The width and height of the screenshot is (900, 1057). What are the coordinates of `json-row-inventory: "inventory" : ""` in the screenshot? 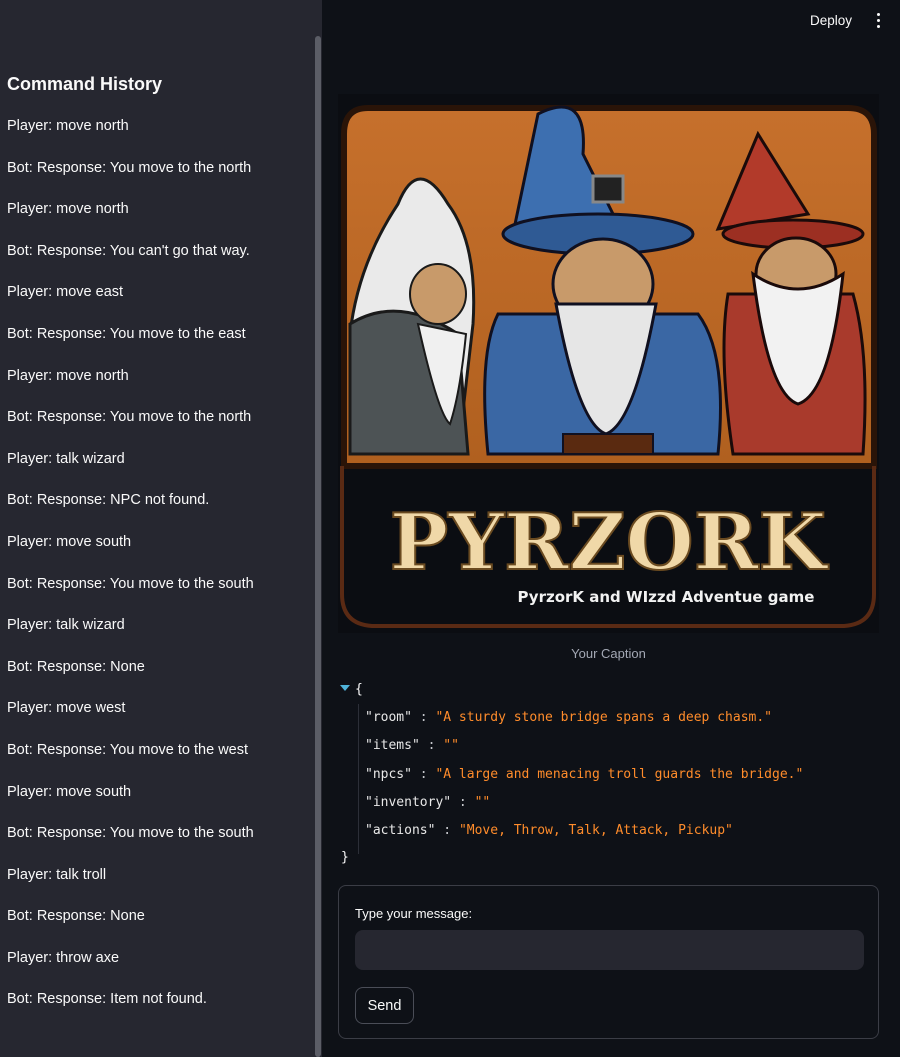 It's located at (428, 802).